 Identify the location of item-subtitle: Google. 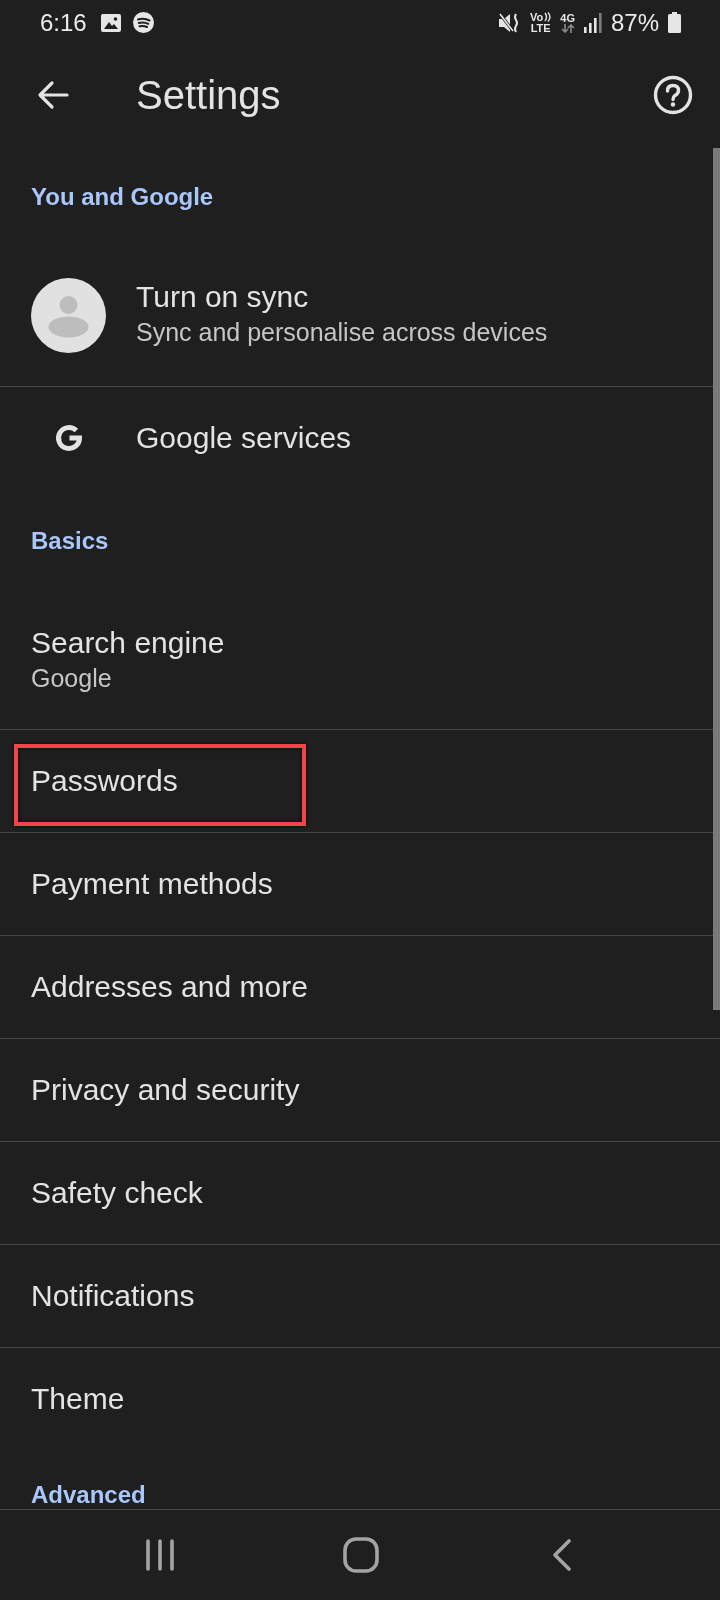
(72, 678).